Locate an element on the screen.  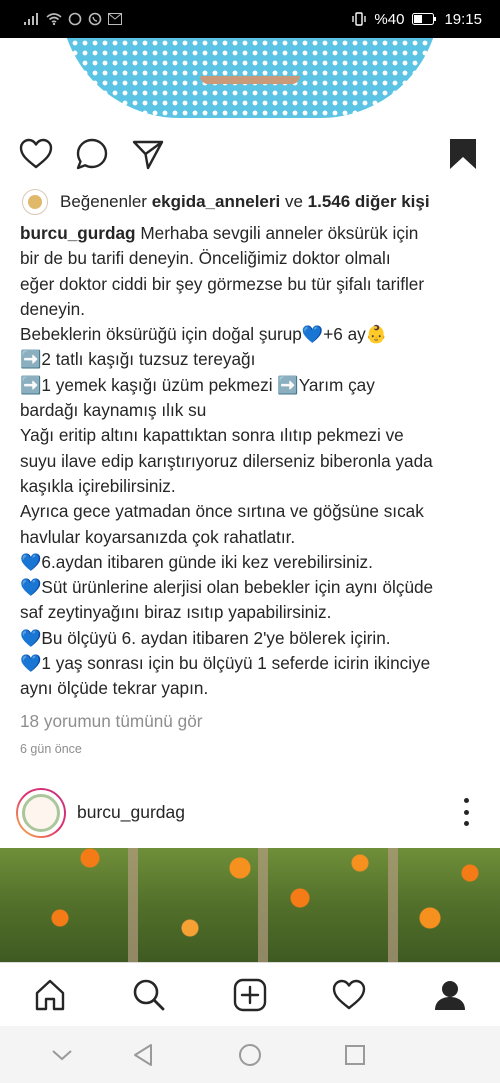
next-post-image is located at coordinates (250, 905).